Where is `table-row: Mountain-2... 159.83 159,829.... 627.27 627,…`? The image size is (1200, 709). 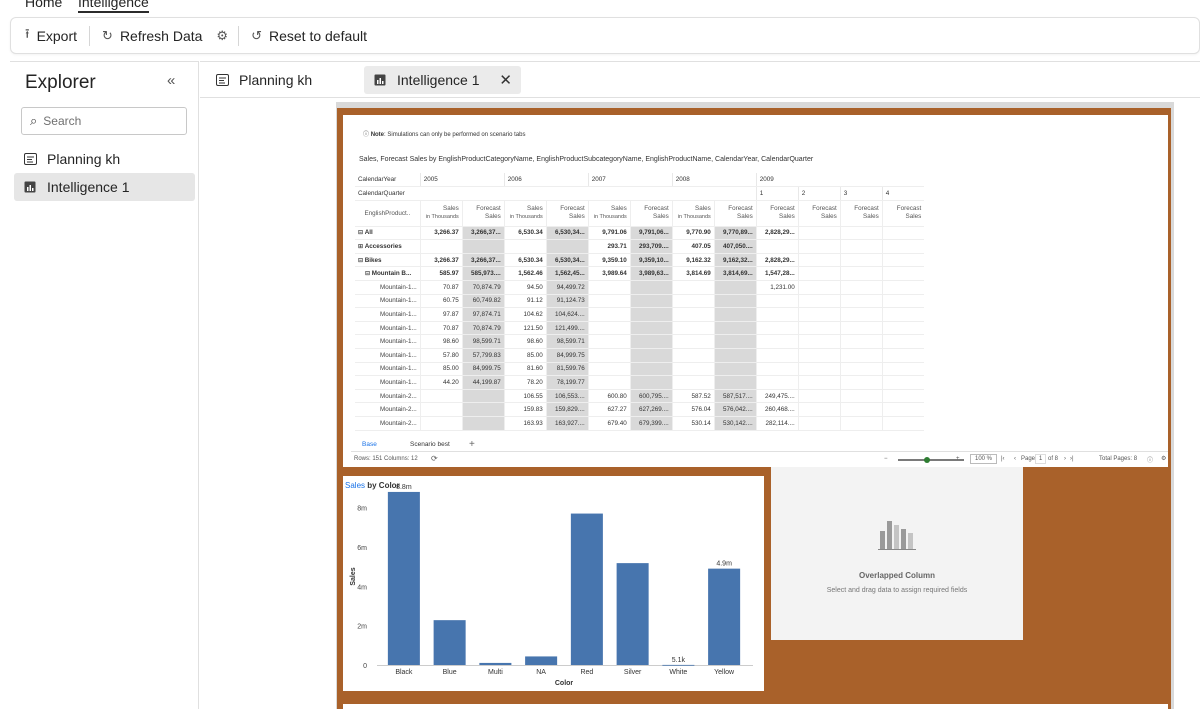
table-row: Mountain-2... 159.83 159,829.... 627.27 627,… is located at coordinates (640, 409).